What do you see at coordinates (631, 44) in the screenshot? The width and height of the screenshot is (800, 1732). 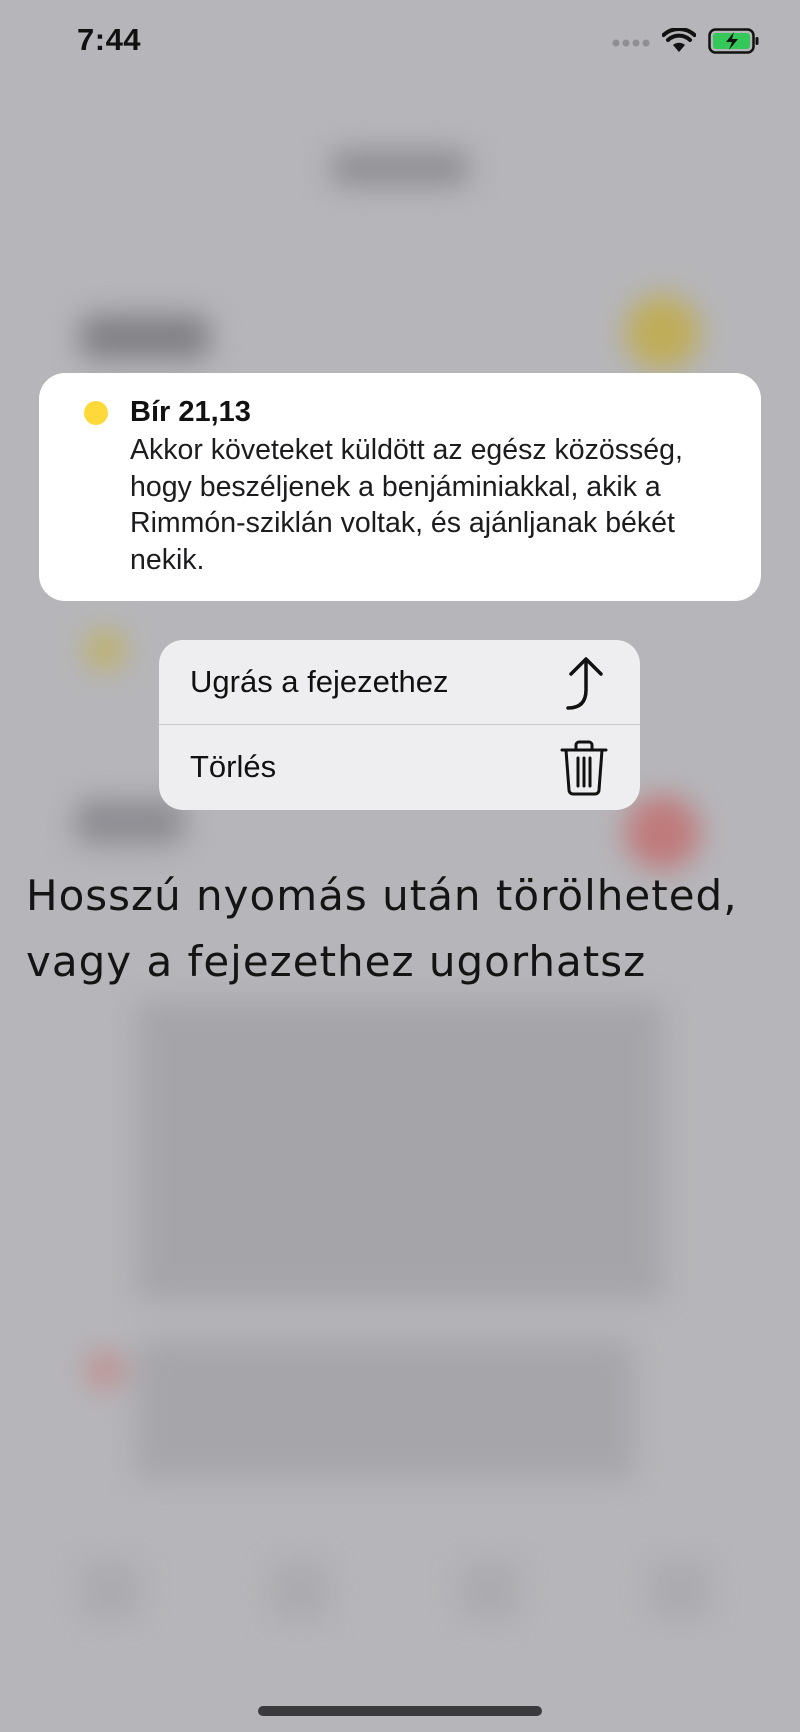 I see `signal-dots-icon` at bounding box center [631, 44].